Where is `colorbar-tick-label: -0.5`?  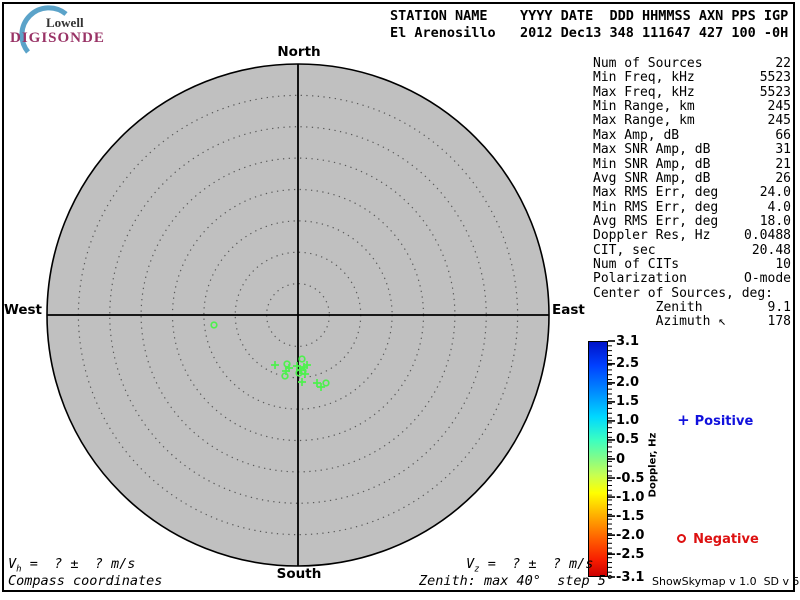
colorbar-tick-label: -0.5 is located at coordinates (630, 478).